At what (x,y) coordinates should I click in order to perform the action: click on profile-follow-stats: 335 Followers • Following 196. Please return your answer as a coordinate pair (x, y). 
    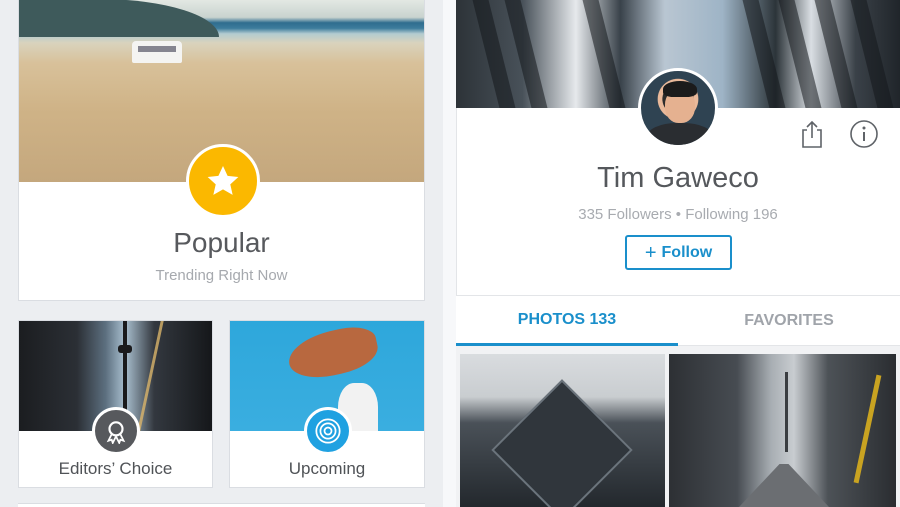
    Looking at the image, I should click on (678, 214).